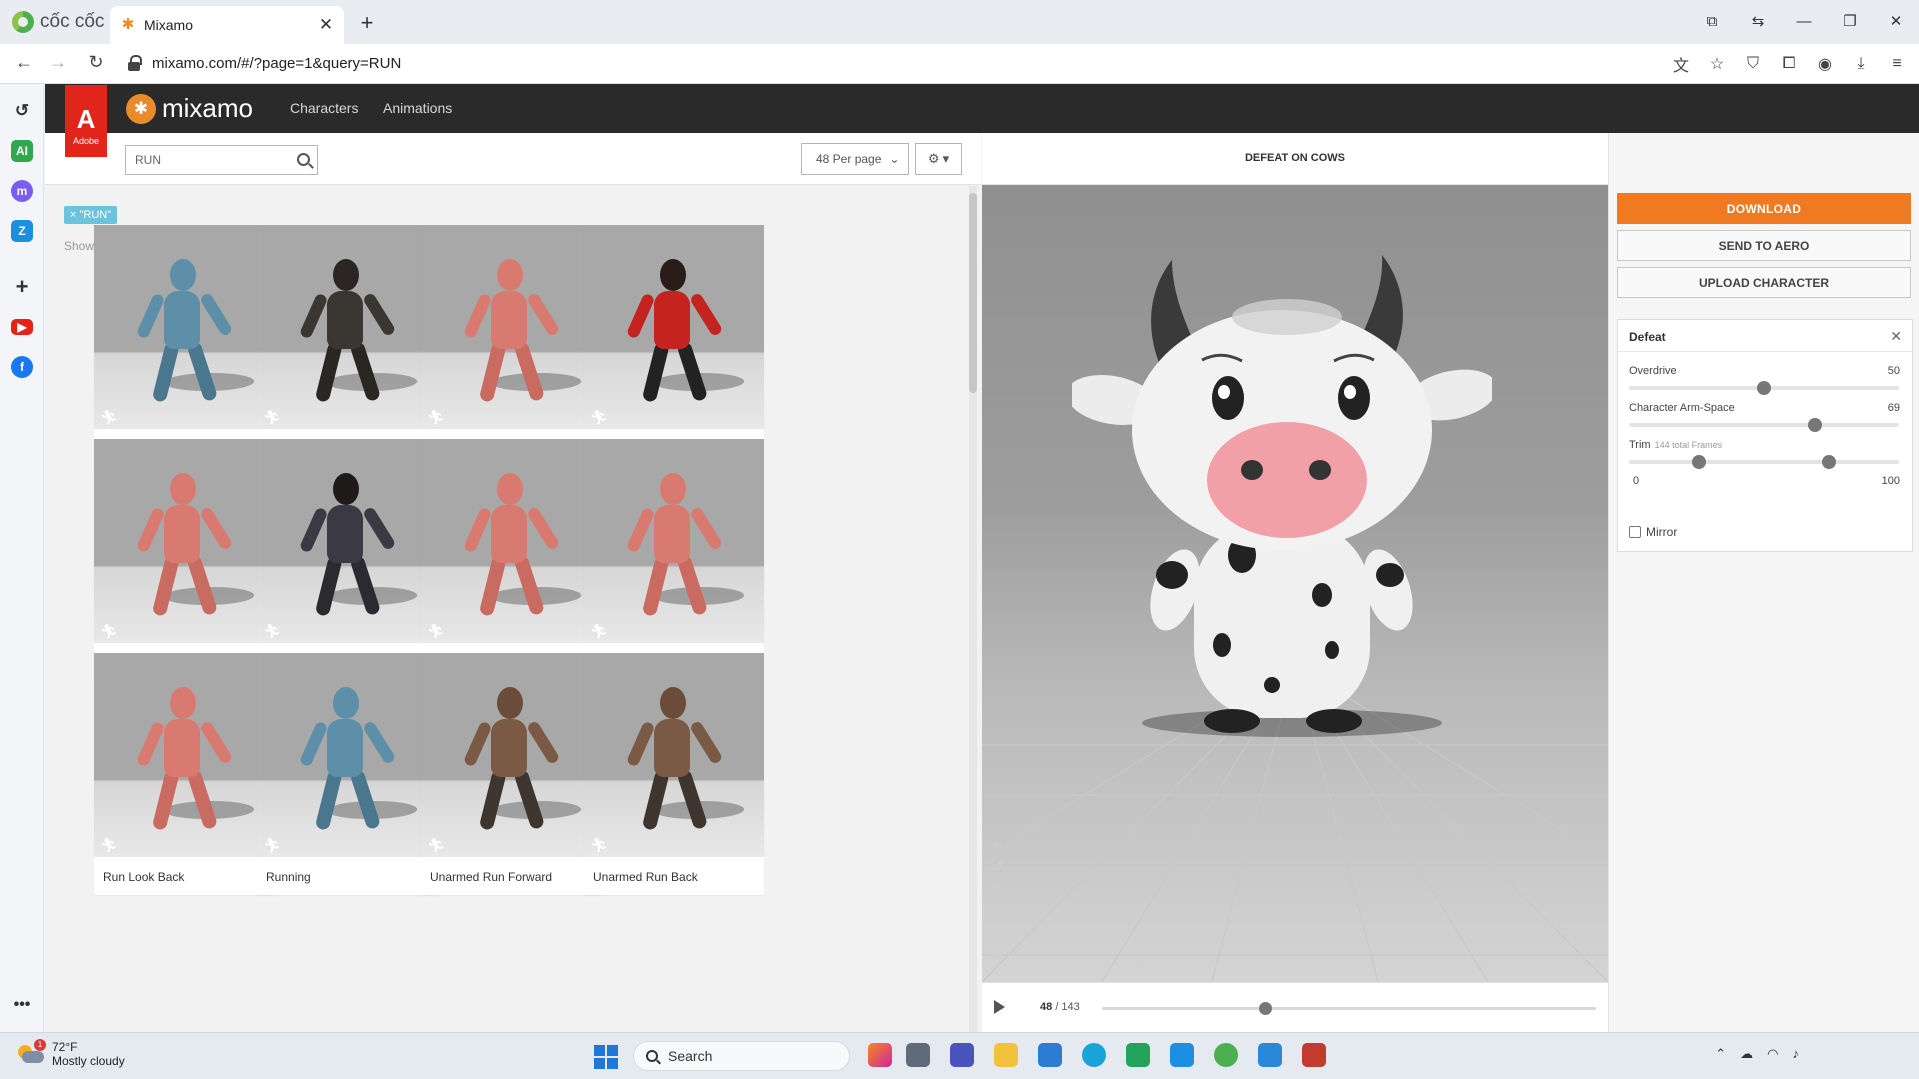 Image resolution: width=1919 pixels, height=1079 pixels. What do you see at coordinates (1861, 64) in the screenshot?
I see `download-icon: ⤓` at bounding box center [1861, 64].